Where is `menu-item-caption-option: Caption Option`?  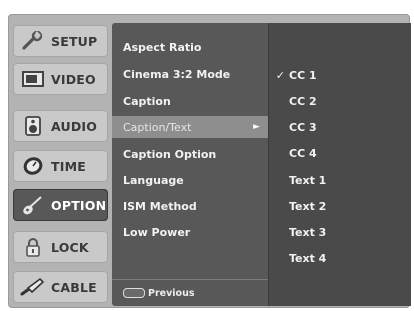
menu-item-caption-option: Caption Option is located at coordinates (190, 154).